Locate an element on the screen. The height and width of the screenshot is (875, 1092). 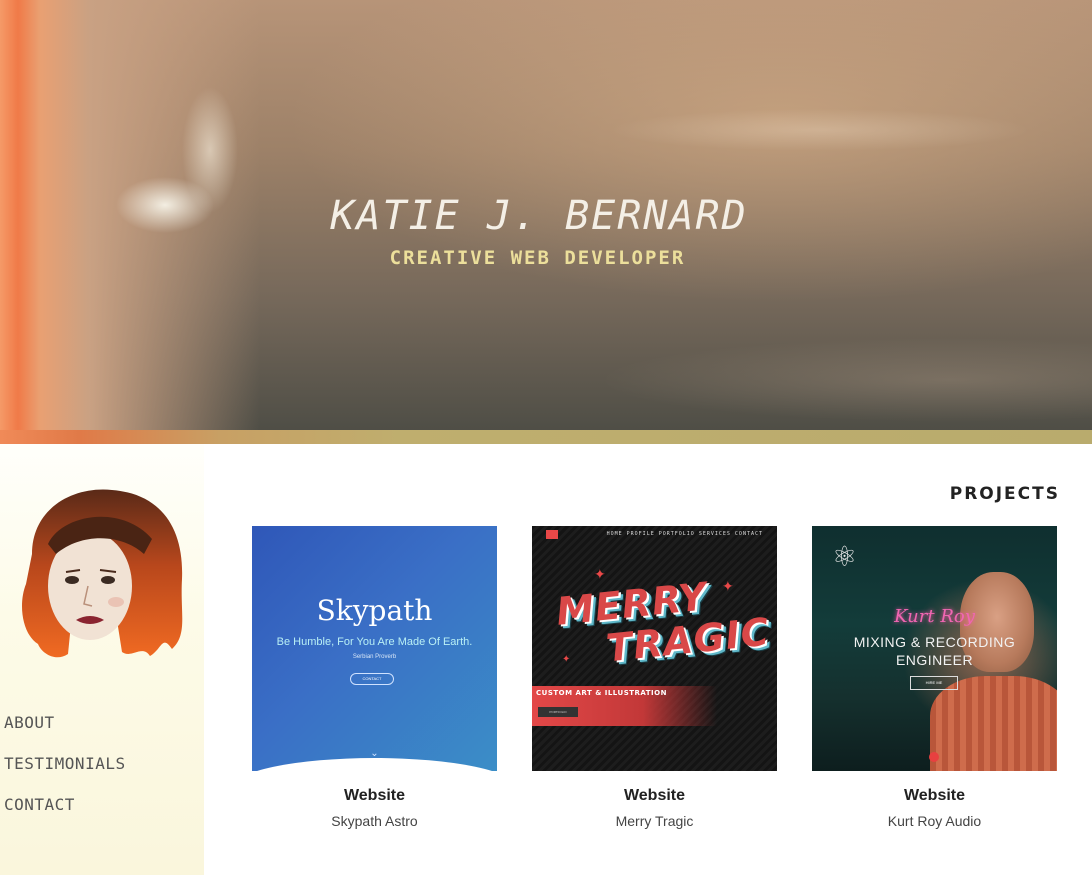
projects-heading: PROJECTS is located at coordinates (1004, 494).